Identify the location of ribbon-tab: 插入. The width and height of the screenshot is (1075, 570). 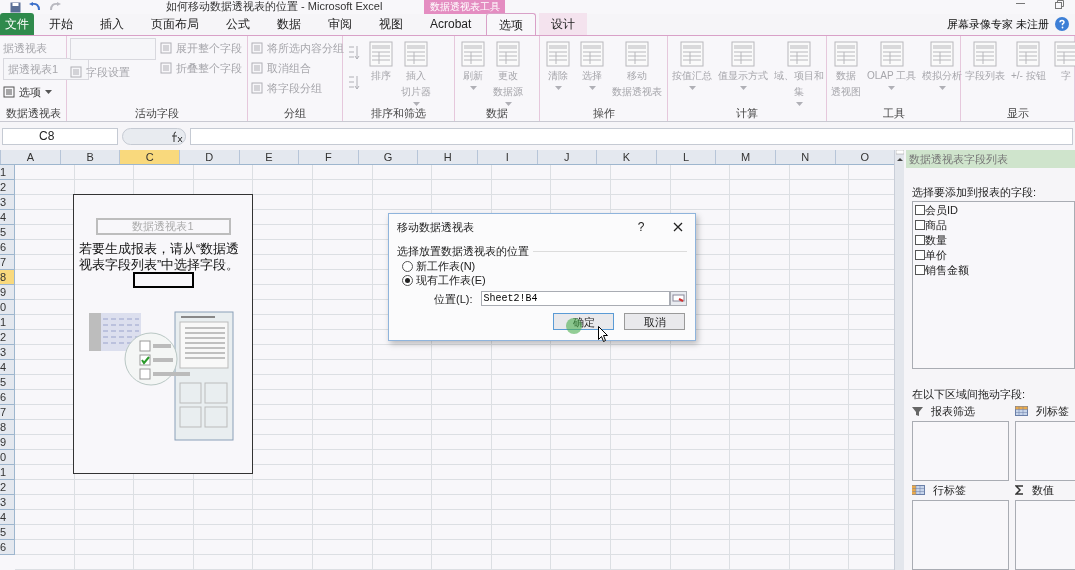
(112, 24).